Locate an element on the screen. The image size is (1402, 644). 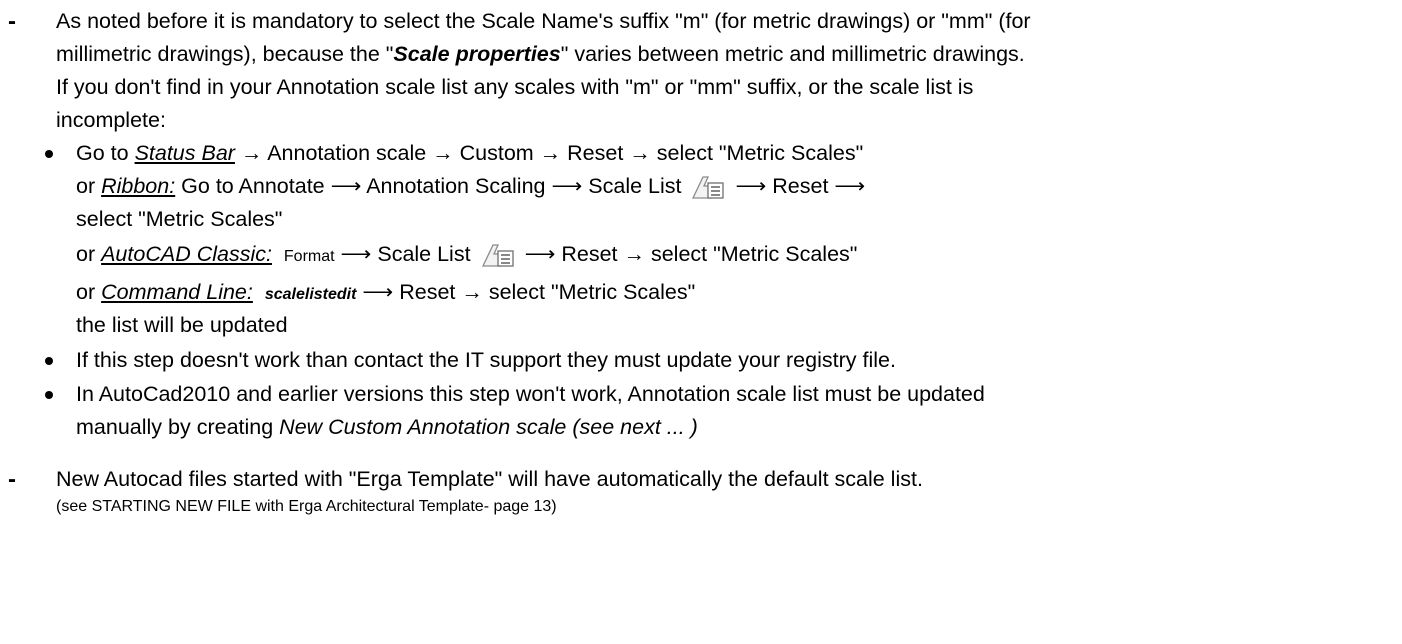
scale-properties-term: Scale properties is located at coordinates (477, 54).